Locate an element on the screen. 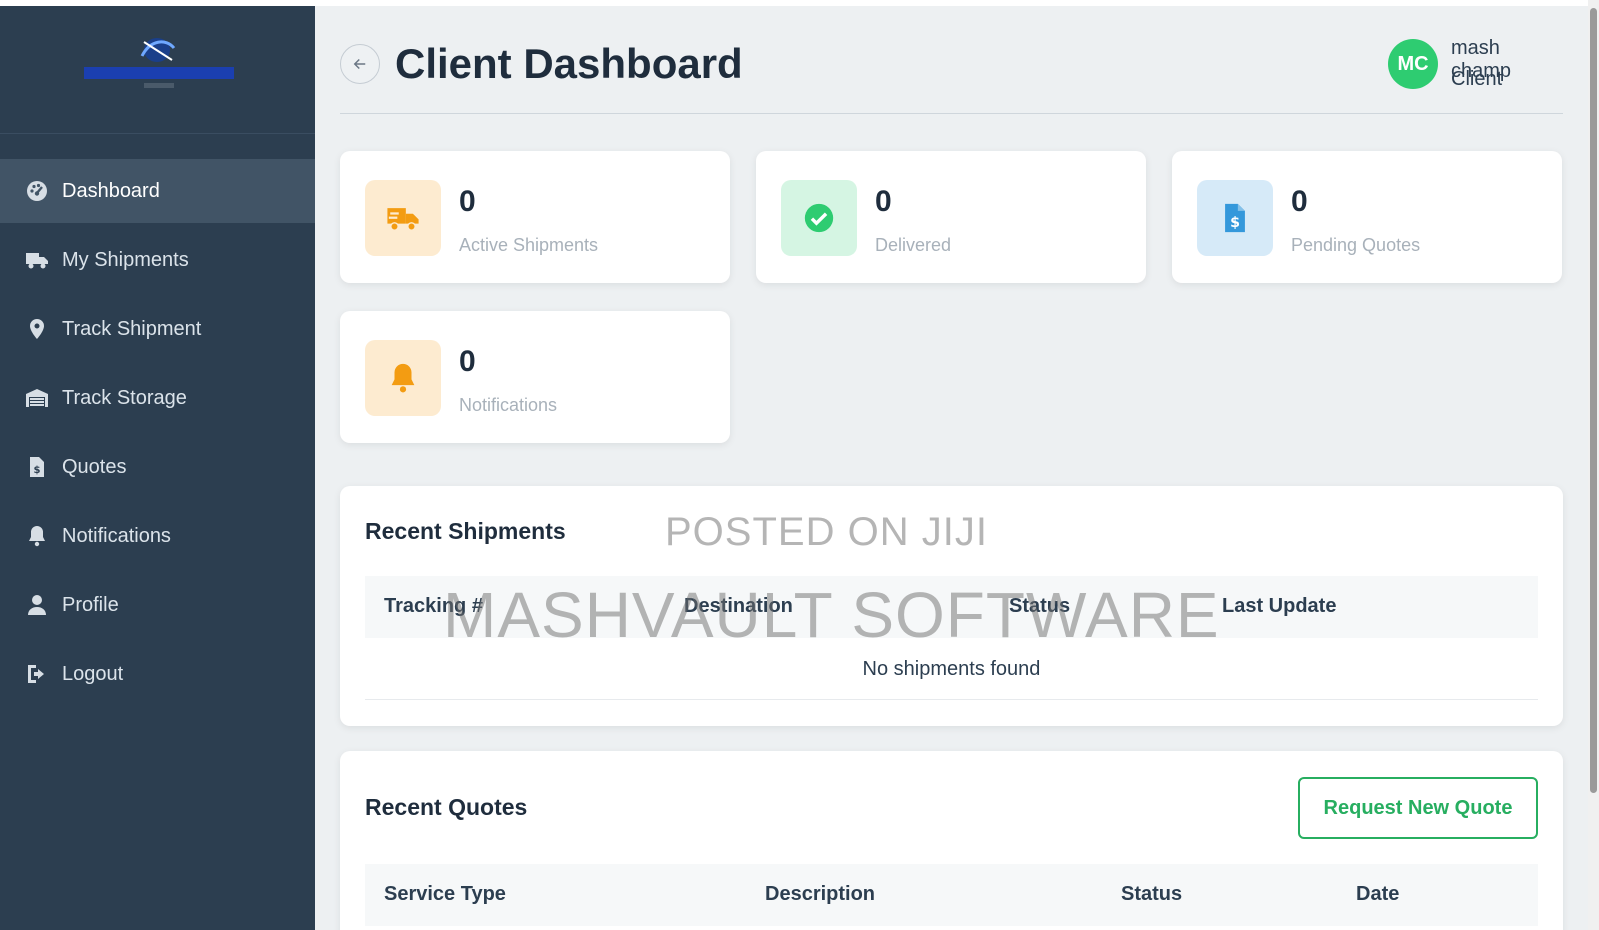 This screenshot has height=930, width=1599. stat-label: Pending Quotes is located at coordinates (1356, 245).